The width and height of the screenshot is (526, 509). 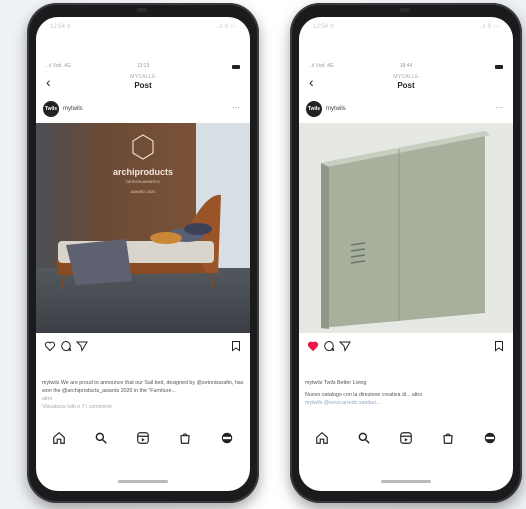 I want to click on view-comments-link: Visualizza tutti e 7 i commenti, so click(x=143, y=407).